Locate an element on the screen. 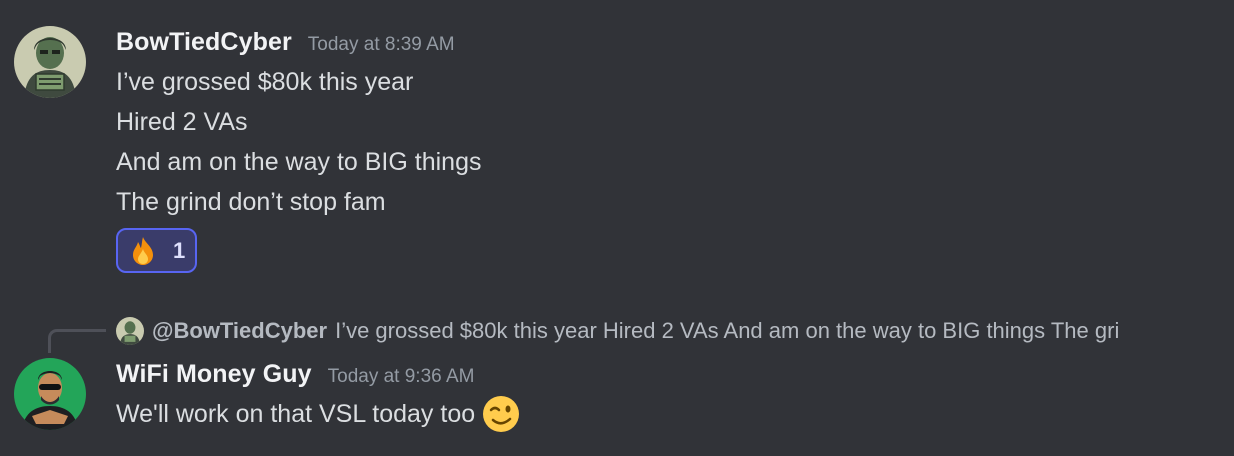 The image size is (1234, 456). avatar-bowtiedcyber is located at coordinates (50, 62).